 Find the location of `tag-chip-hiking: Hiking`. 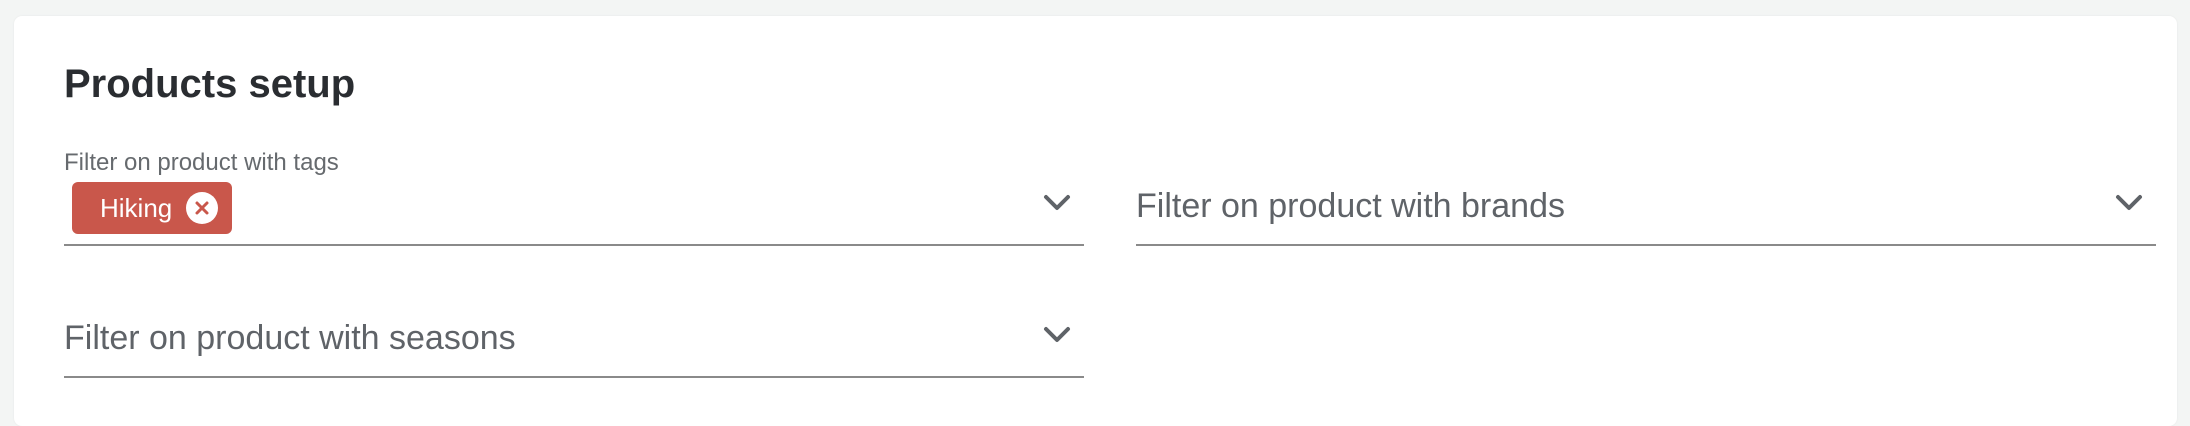

tag-chip-hiking: Hiking is located at coordinates (152, 208).